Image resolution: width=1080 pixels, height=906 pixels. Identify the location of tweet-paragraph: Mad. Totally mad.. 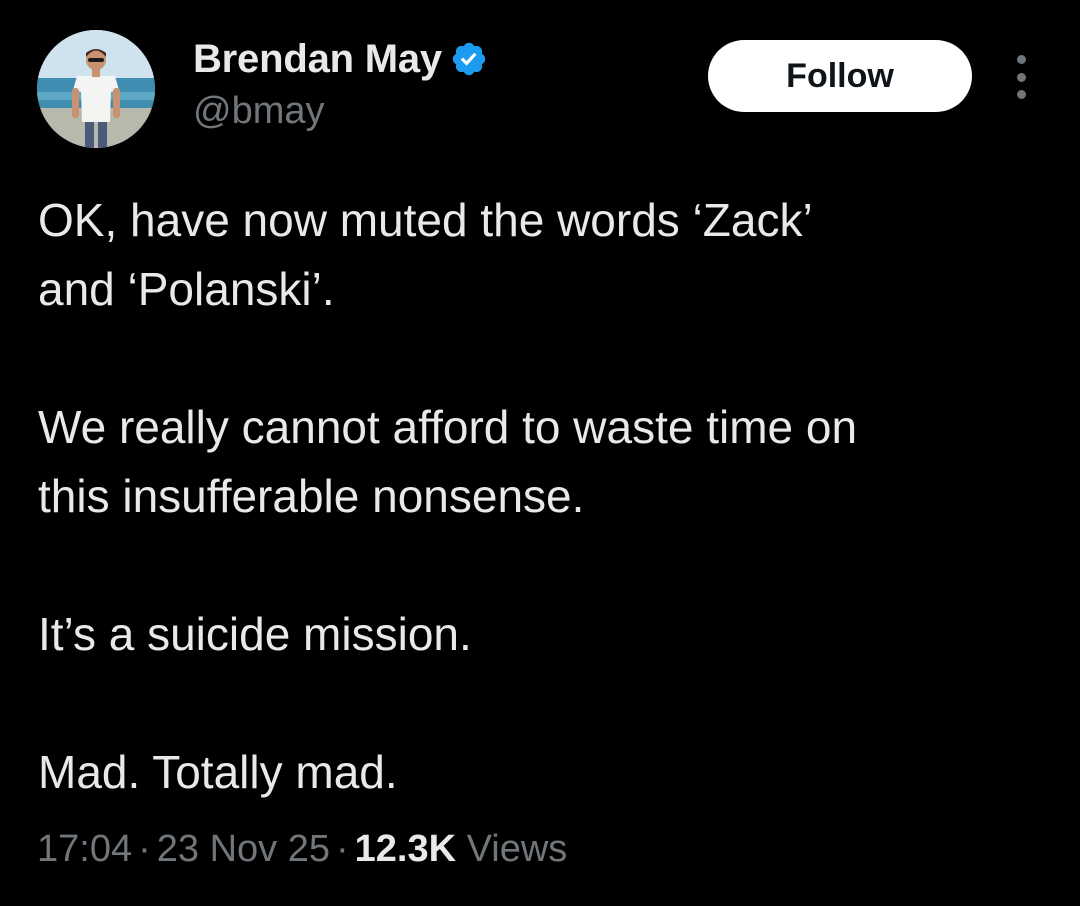
(218, 772).